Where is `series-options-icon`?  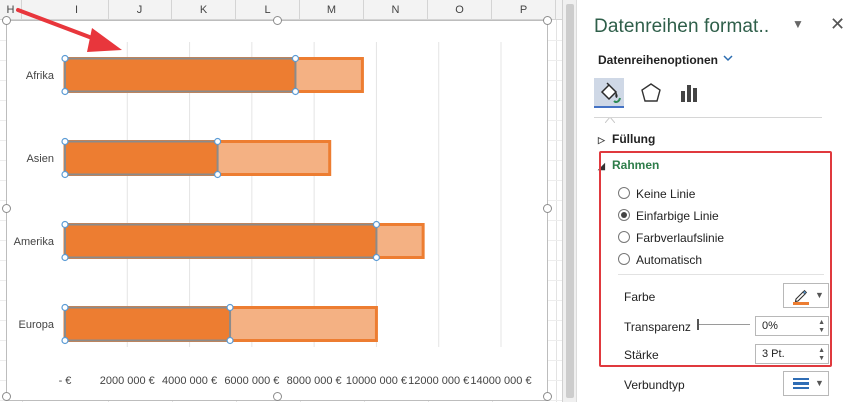 series-options-icon is located at coordinates (689, 93).